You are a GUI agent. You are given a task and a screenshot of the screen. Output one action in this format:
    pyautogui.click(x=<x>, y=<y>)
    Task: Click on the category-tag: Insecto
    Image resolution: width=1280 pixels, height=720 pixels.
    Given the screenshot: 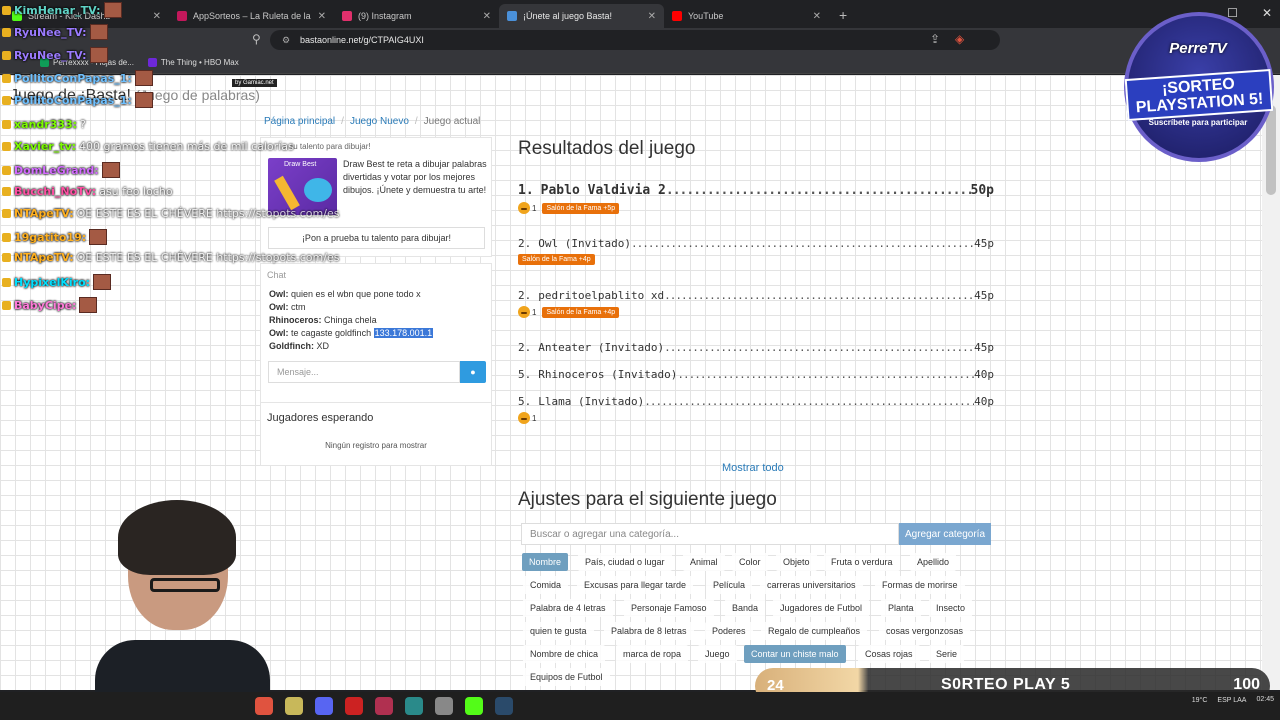 What is the action you would take?
    pyautogui.click(x=951, y=608)
    